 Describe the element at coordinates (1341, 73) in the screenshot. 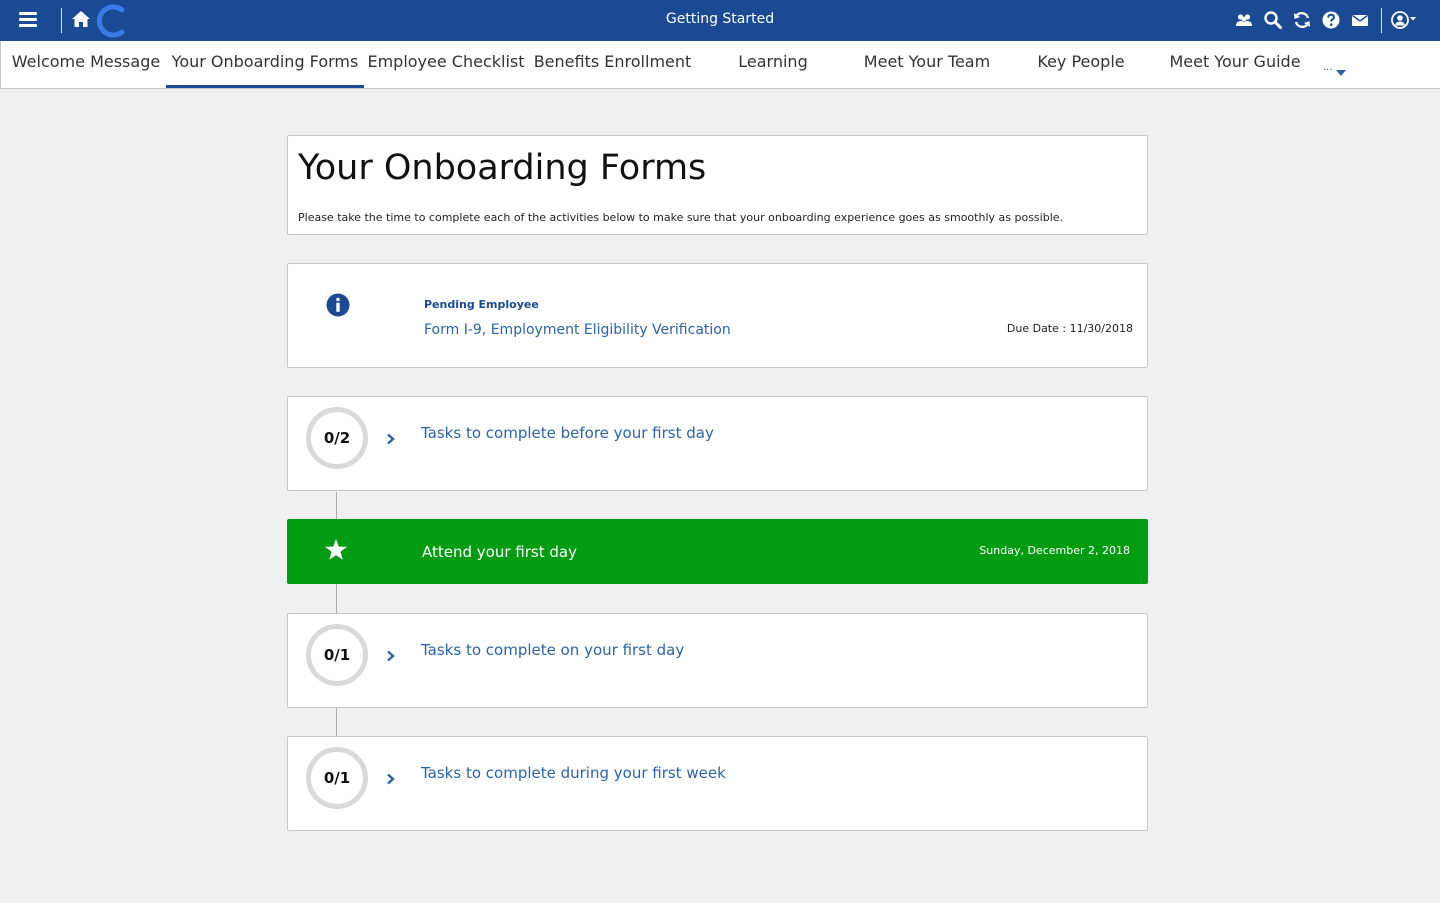

I see `chevron-down-icon` at that location.